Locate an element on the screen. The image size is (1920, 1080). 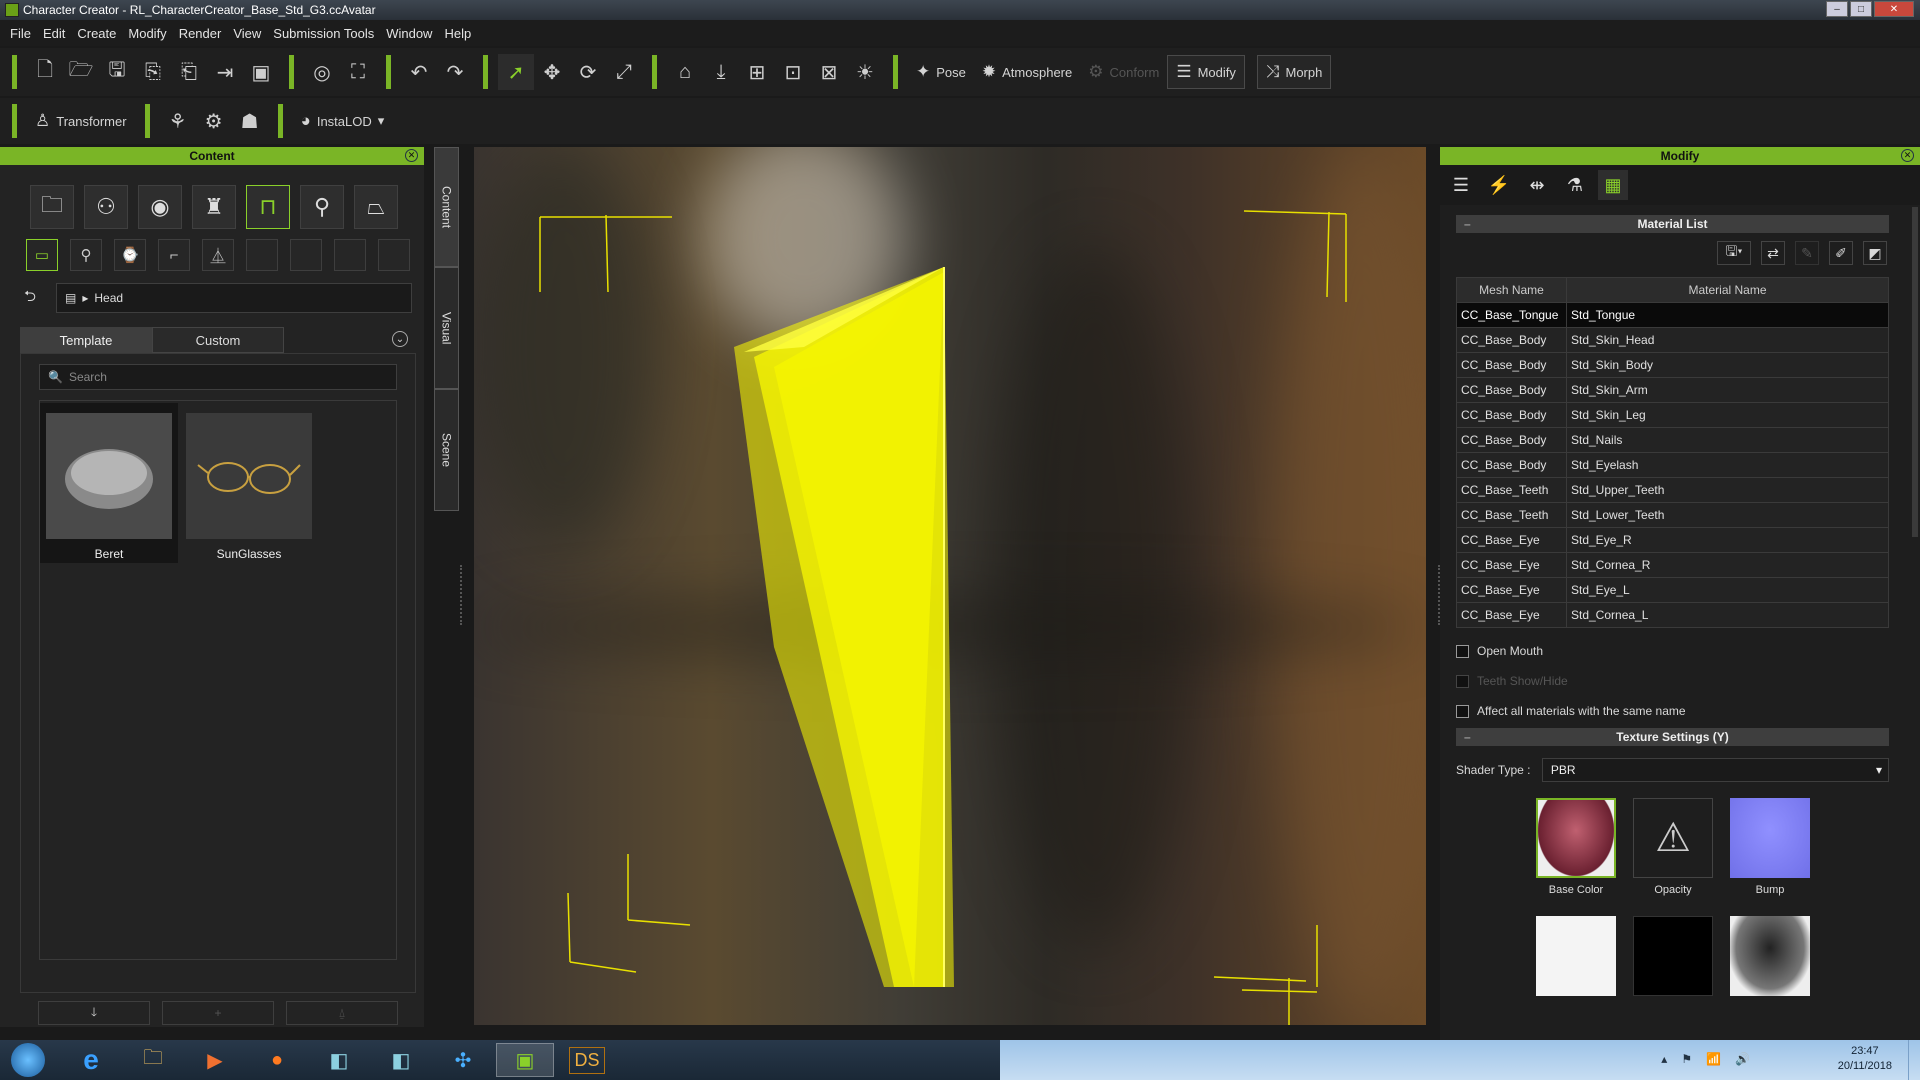
texture-settings-header: – Texture Settings (Y) is located at coordinates (1672, 737).